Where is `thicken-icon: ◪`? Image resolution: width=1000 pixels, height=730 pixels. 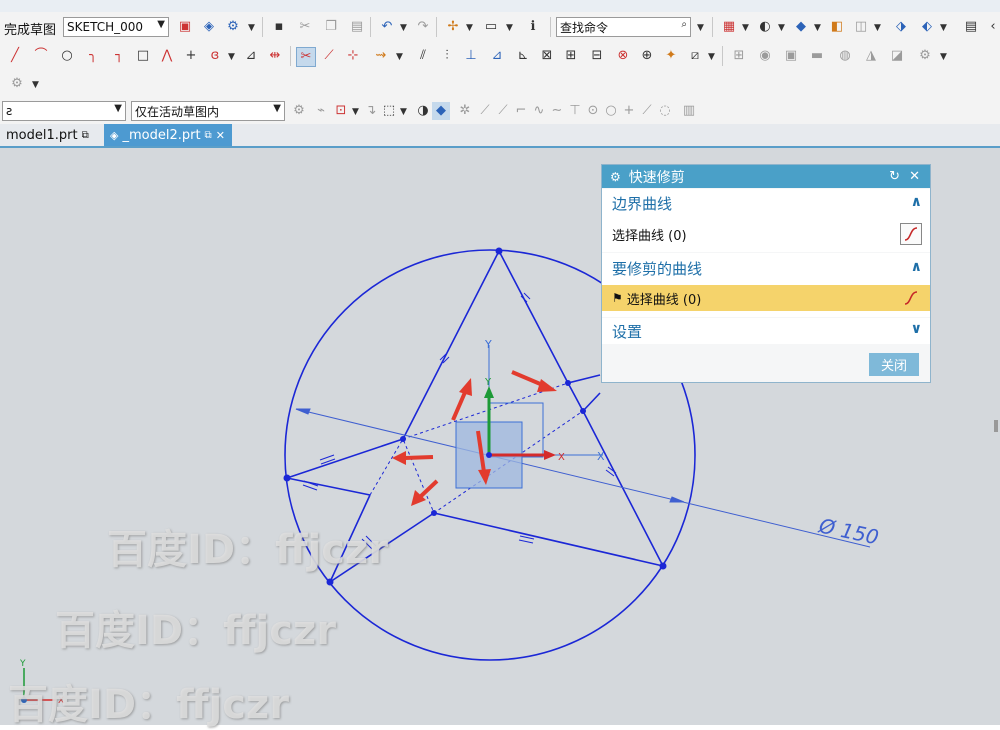 thicken-icon: ◪ is located at coordinates (897, 56).